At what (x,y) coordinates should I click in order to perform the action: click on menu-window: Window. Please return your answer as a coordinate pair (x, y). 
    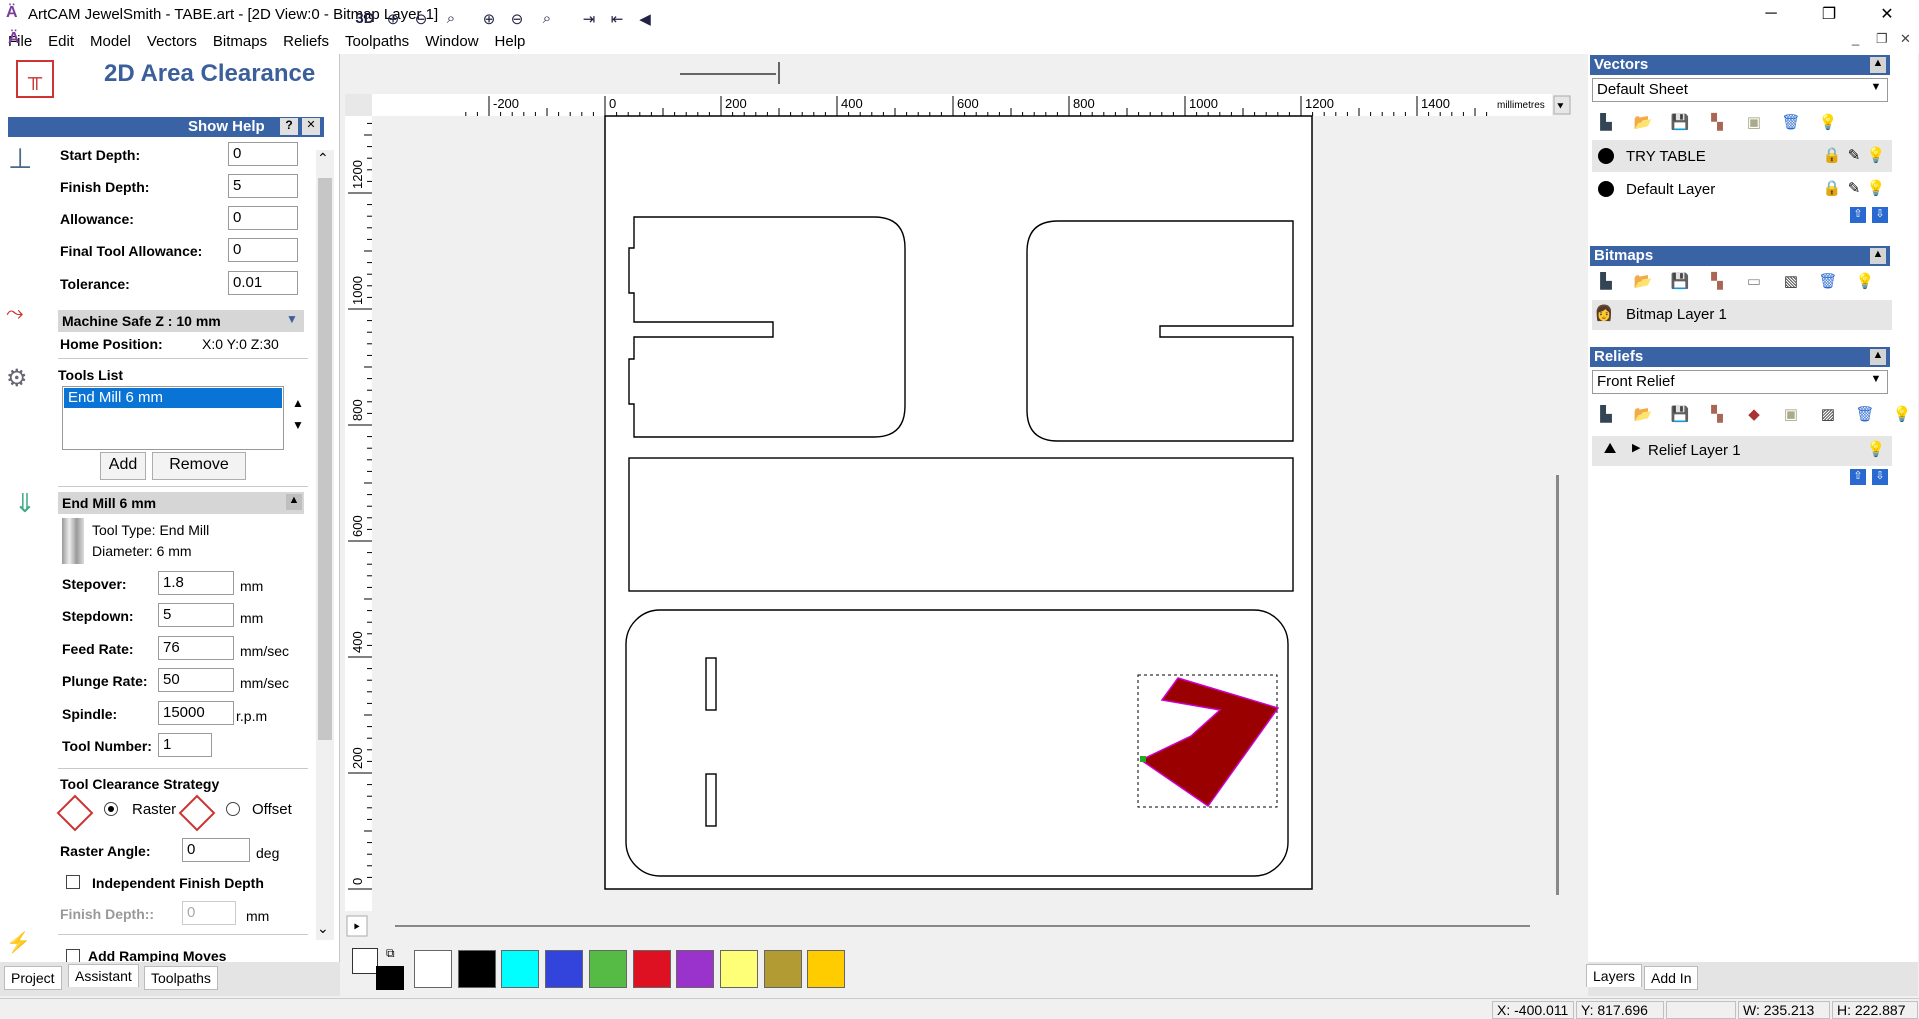
    Looking at the image, I should click on (451, 41).